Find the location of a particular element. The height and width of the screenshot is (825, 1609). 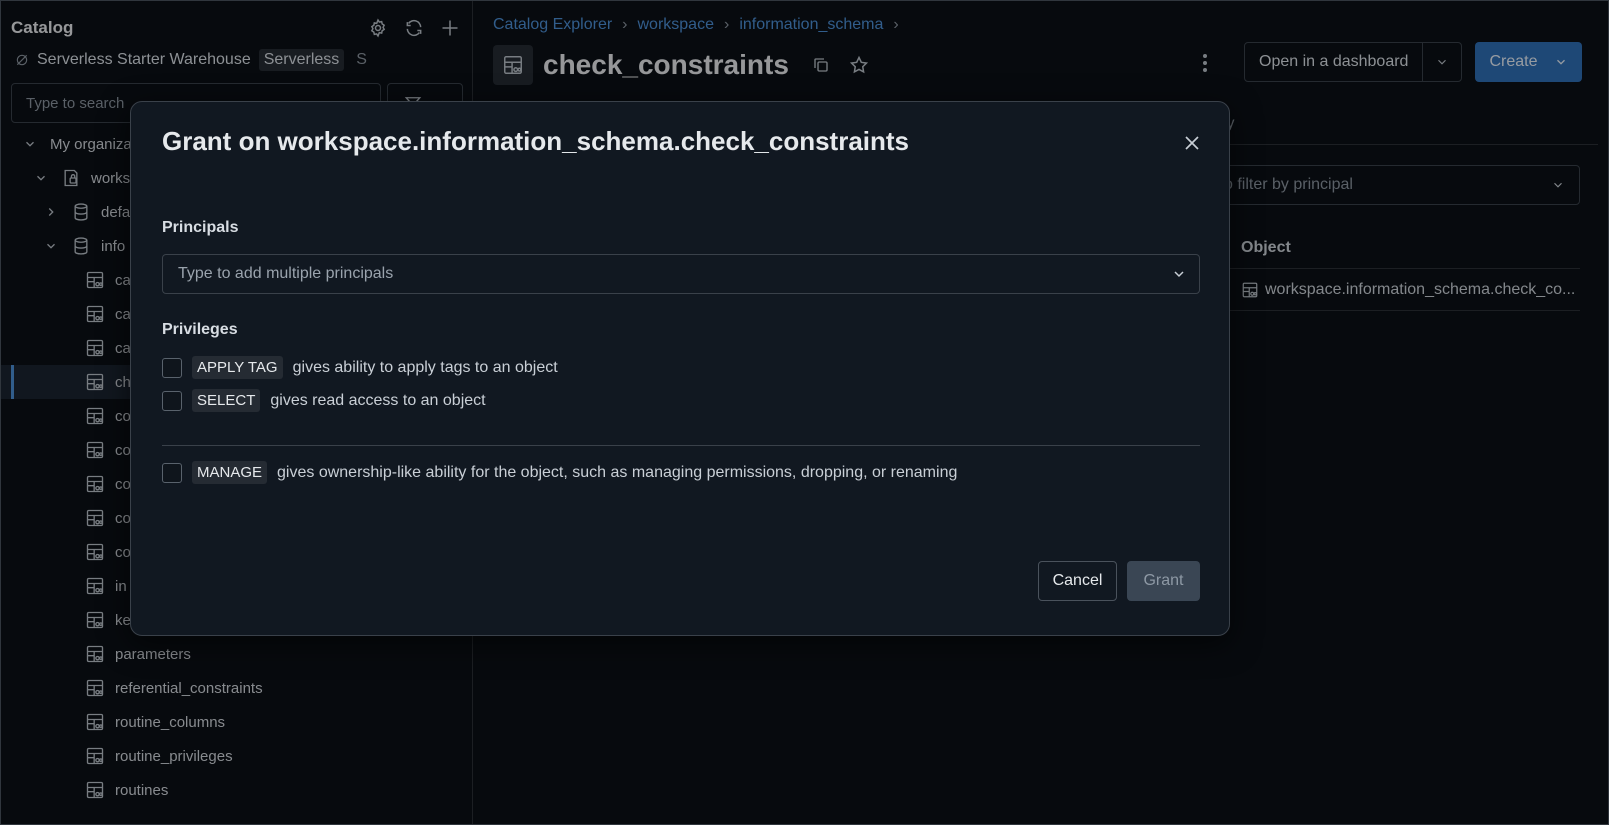

privilege-tag: SELECT is located at coordinates (226, 400).